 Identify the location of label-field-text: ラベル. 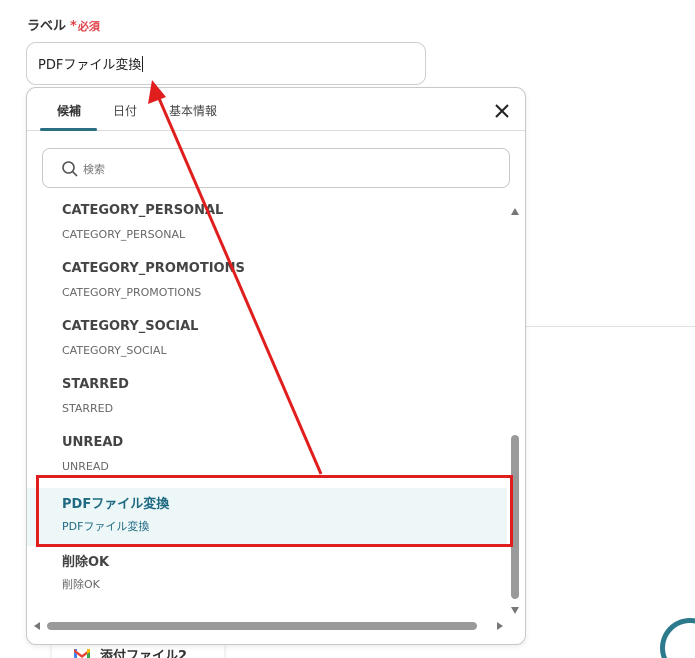
(47, 26).